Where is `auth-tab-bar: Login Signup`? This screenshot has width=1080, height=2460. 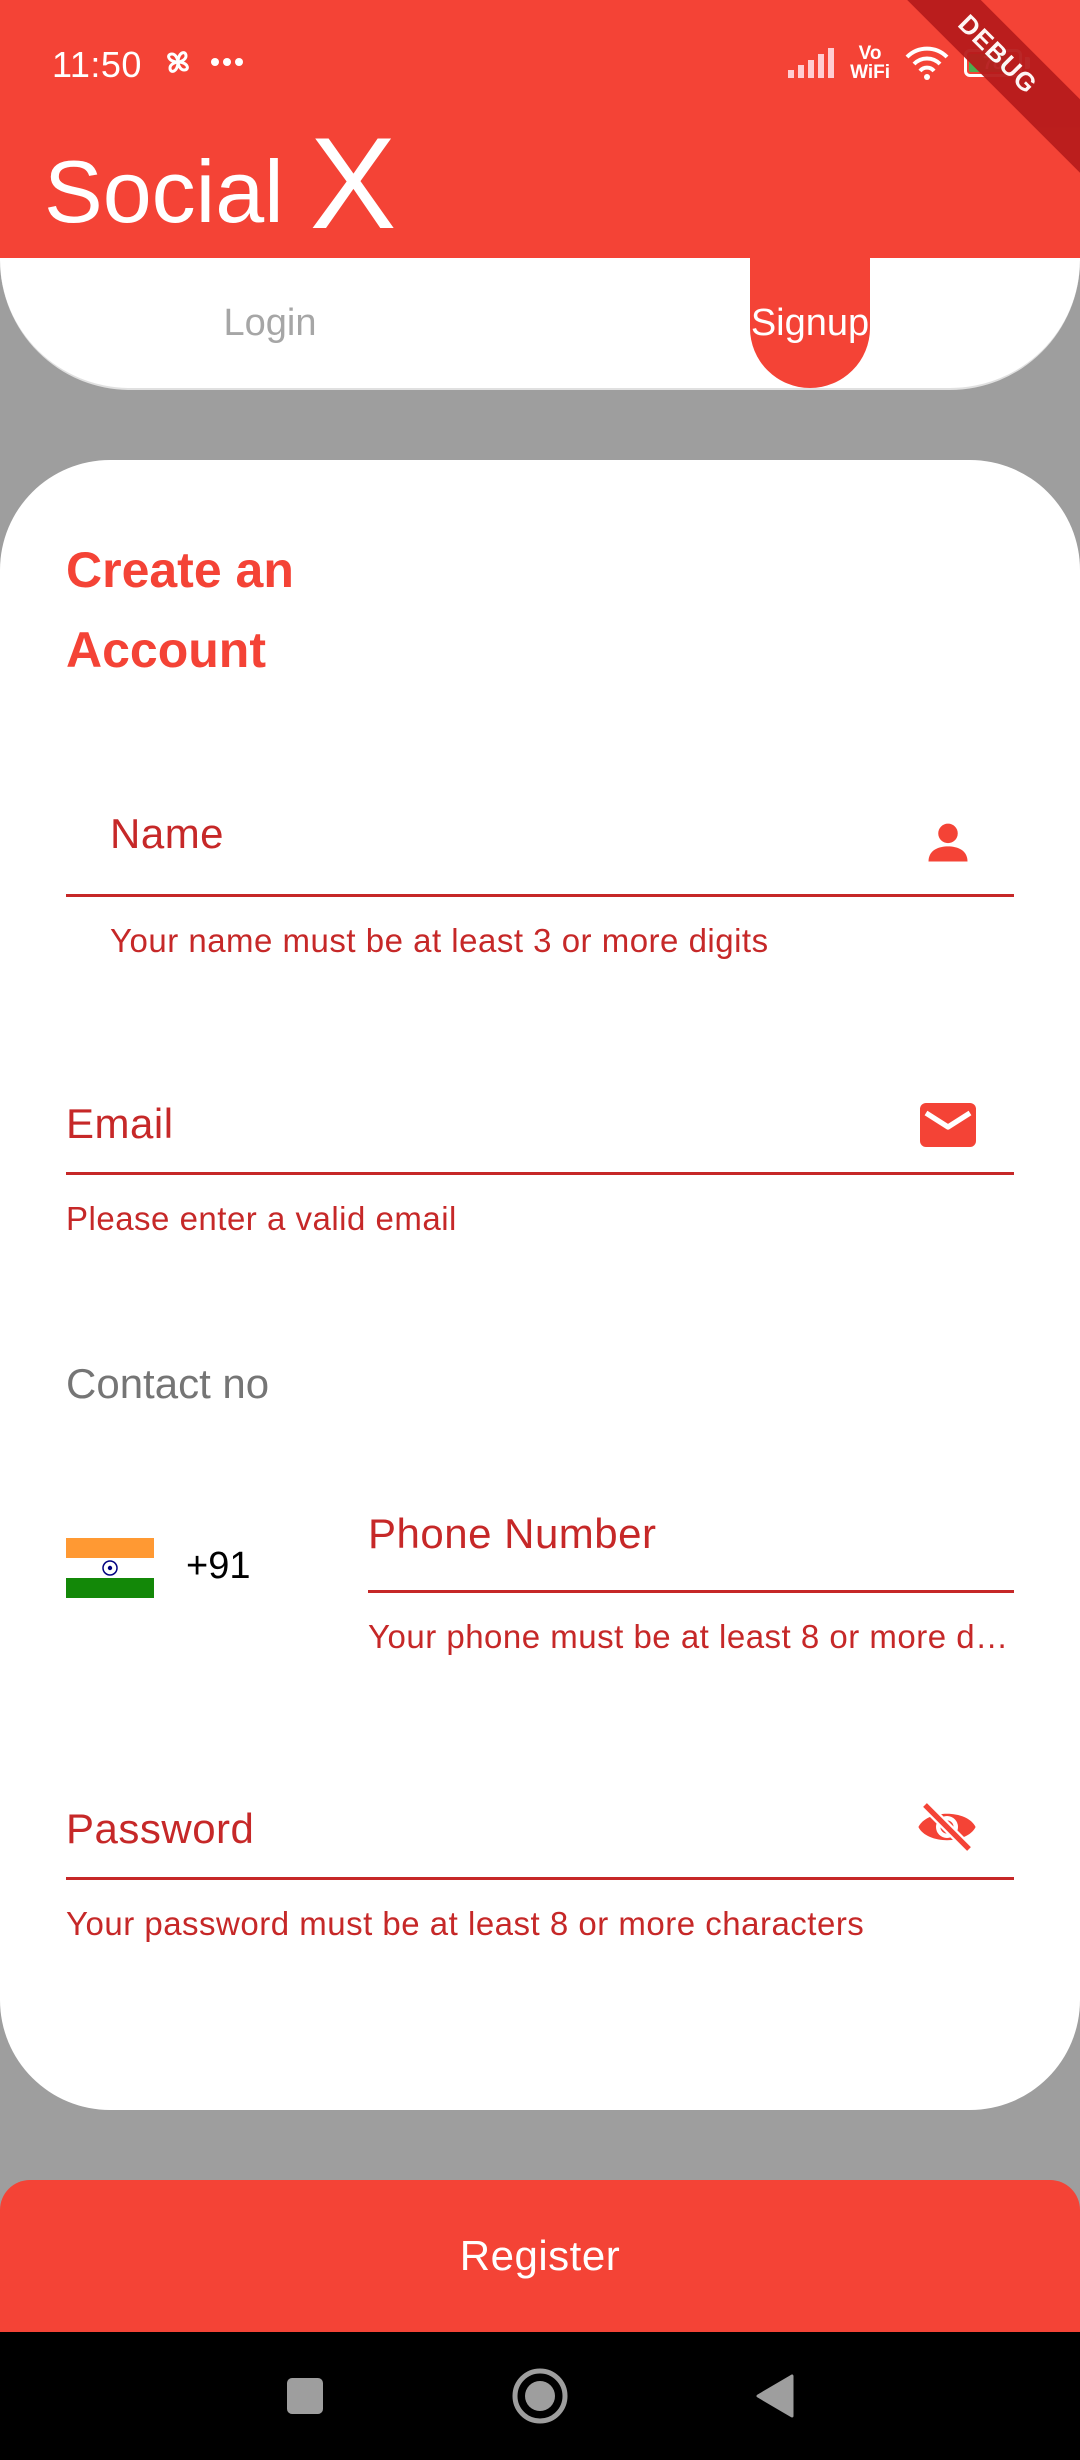
auth-tab-bar: Login Signup is located at coordinates (540, 324).